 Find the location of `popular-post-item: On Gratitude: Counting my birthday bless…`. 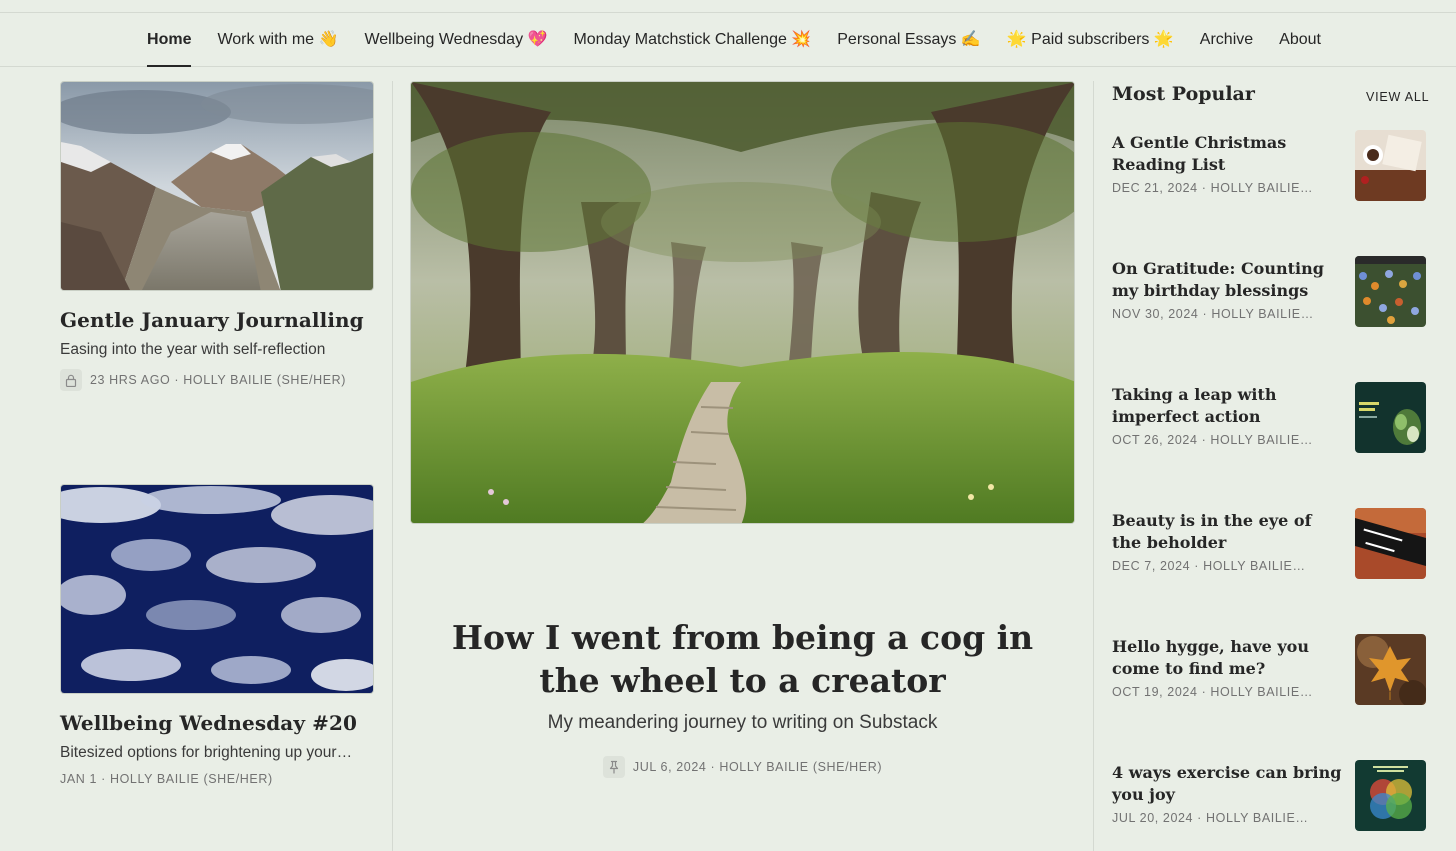

popular-post-item: On Gratitude: Counting my birthday bless… is located at coordinates (1269, 293).